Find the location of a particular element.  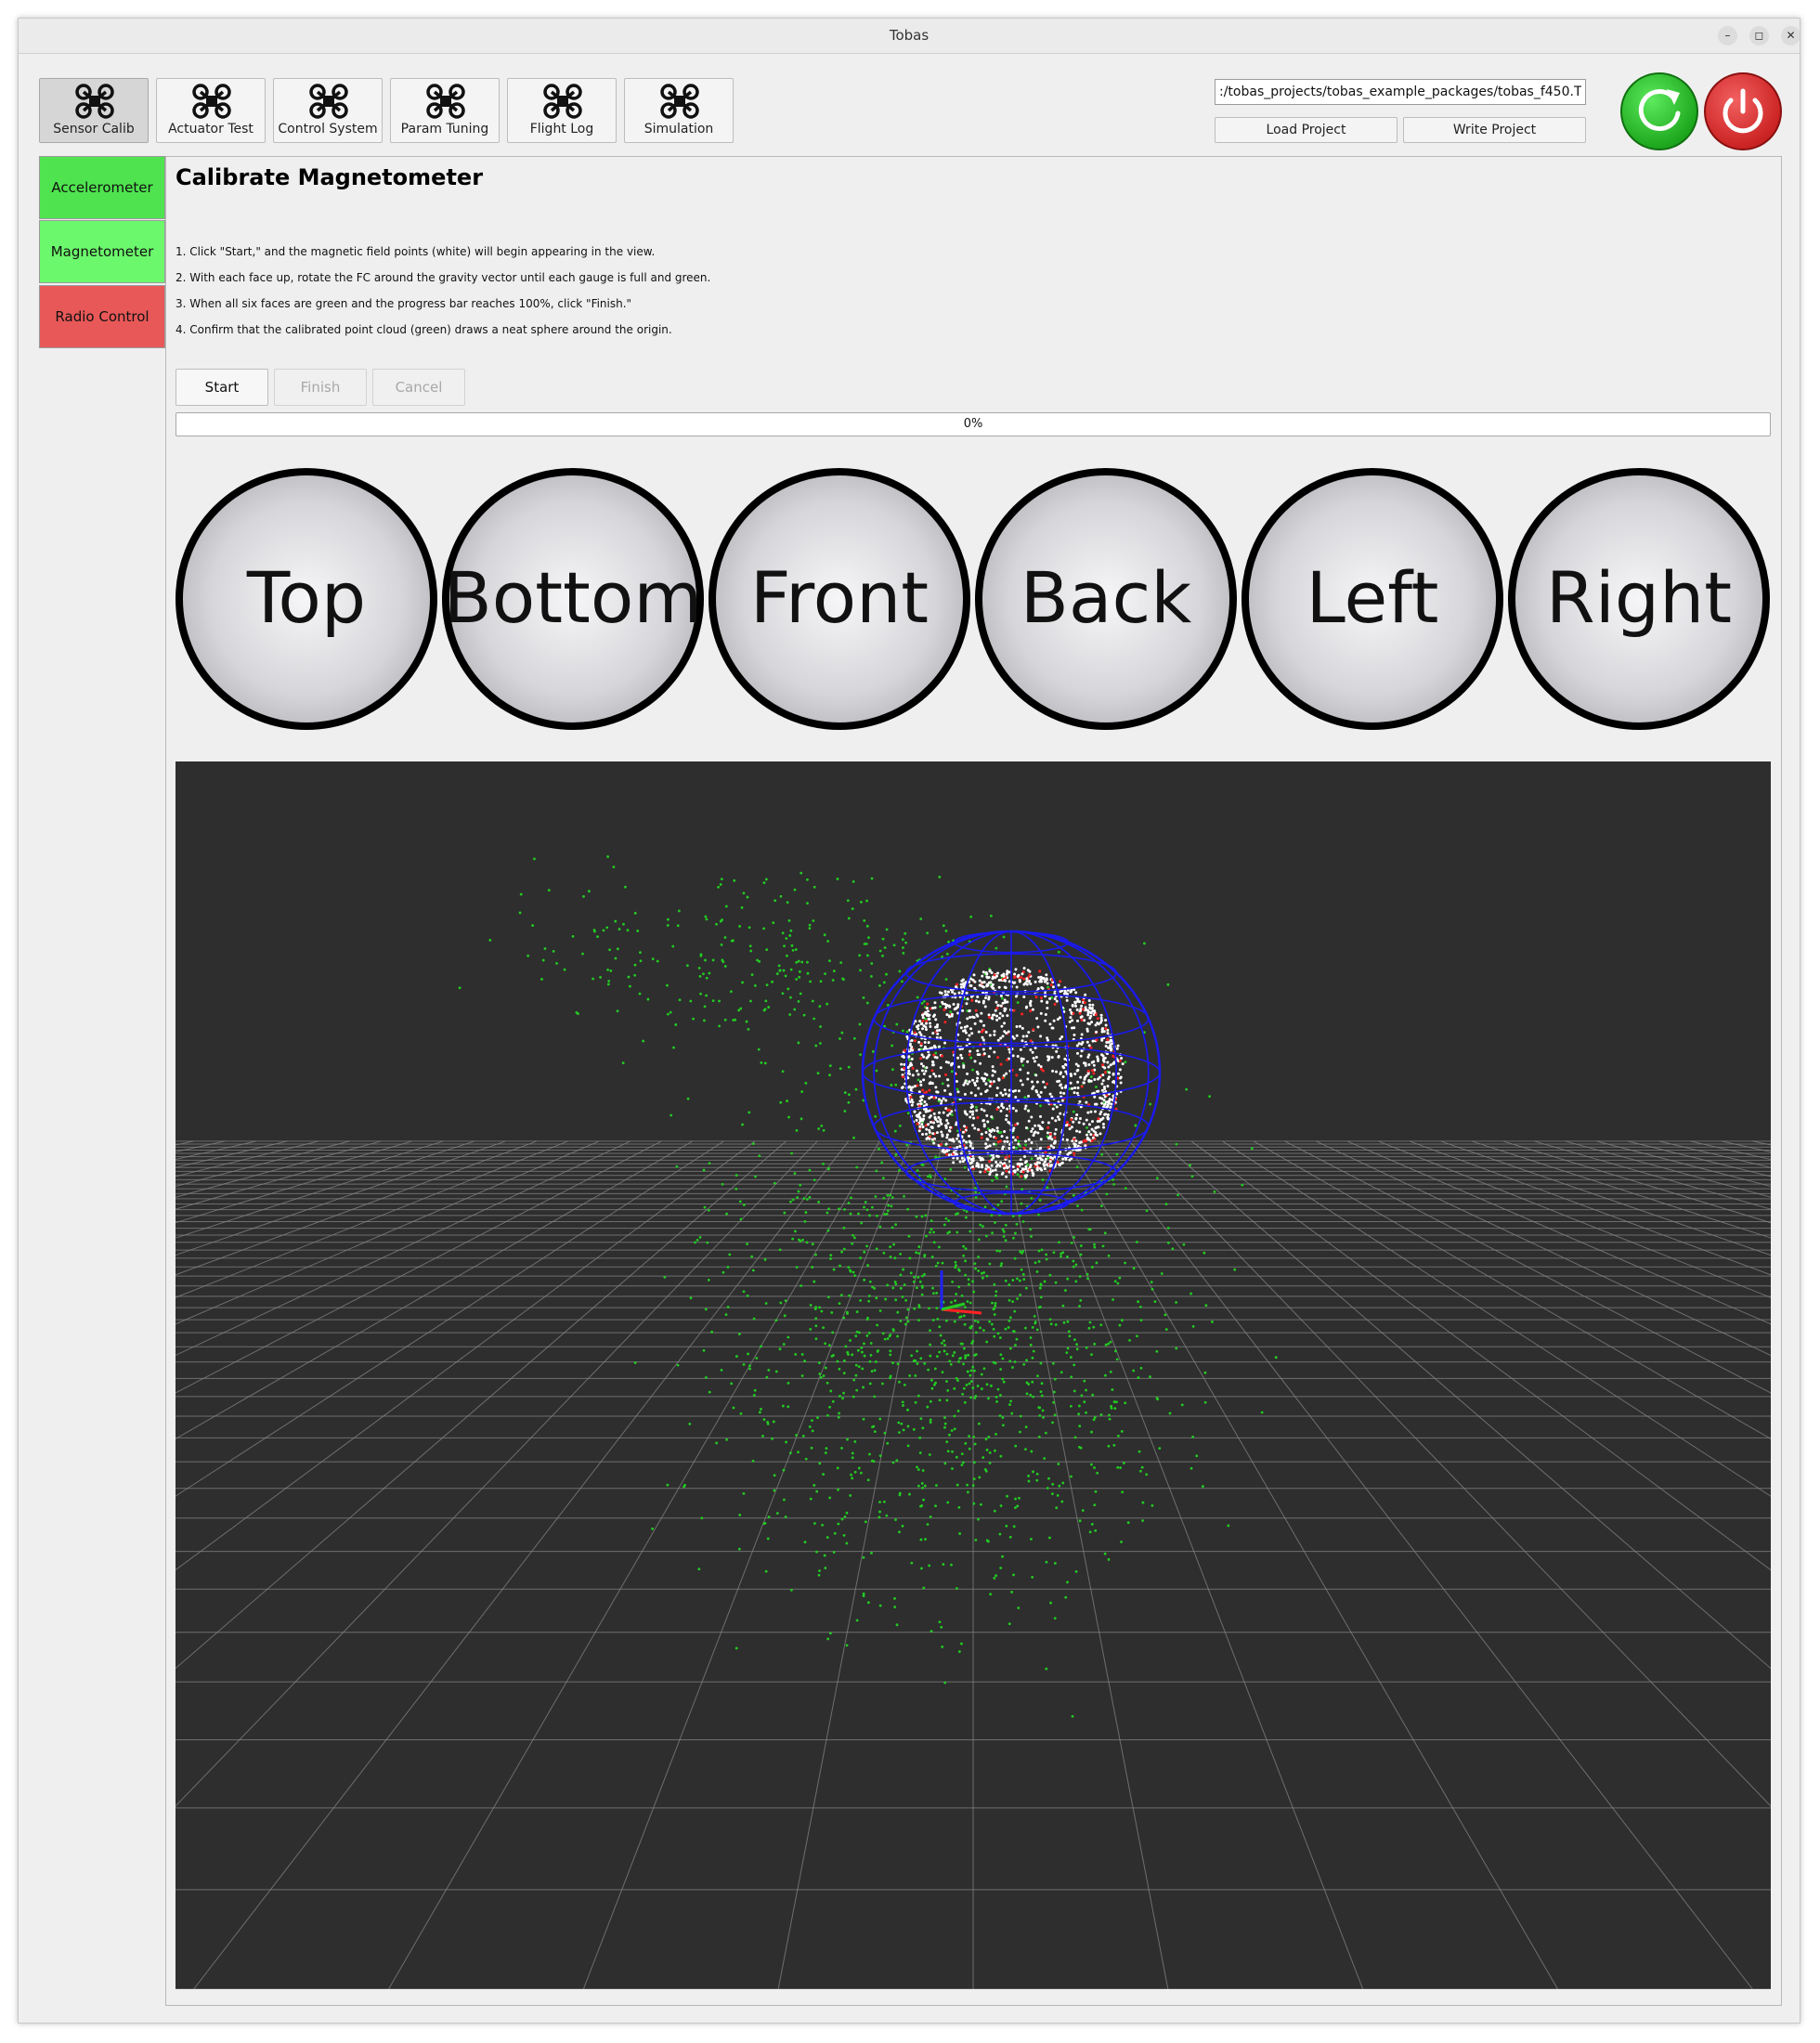

power-icon is located at coordinates (1742, 111).